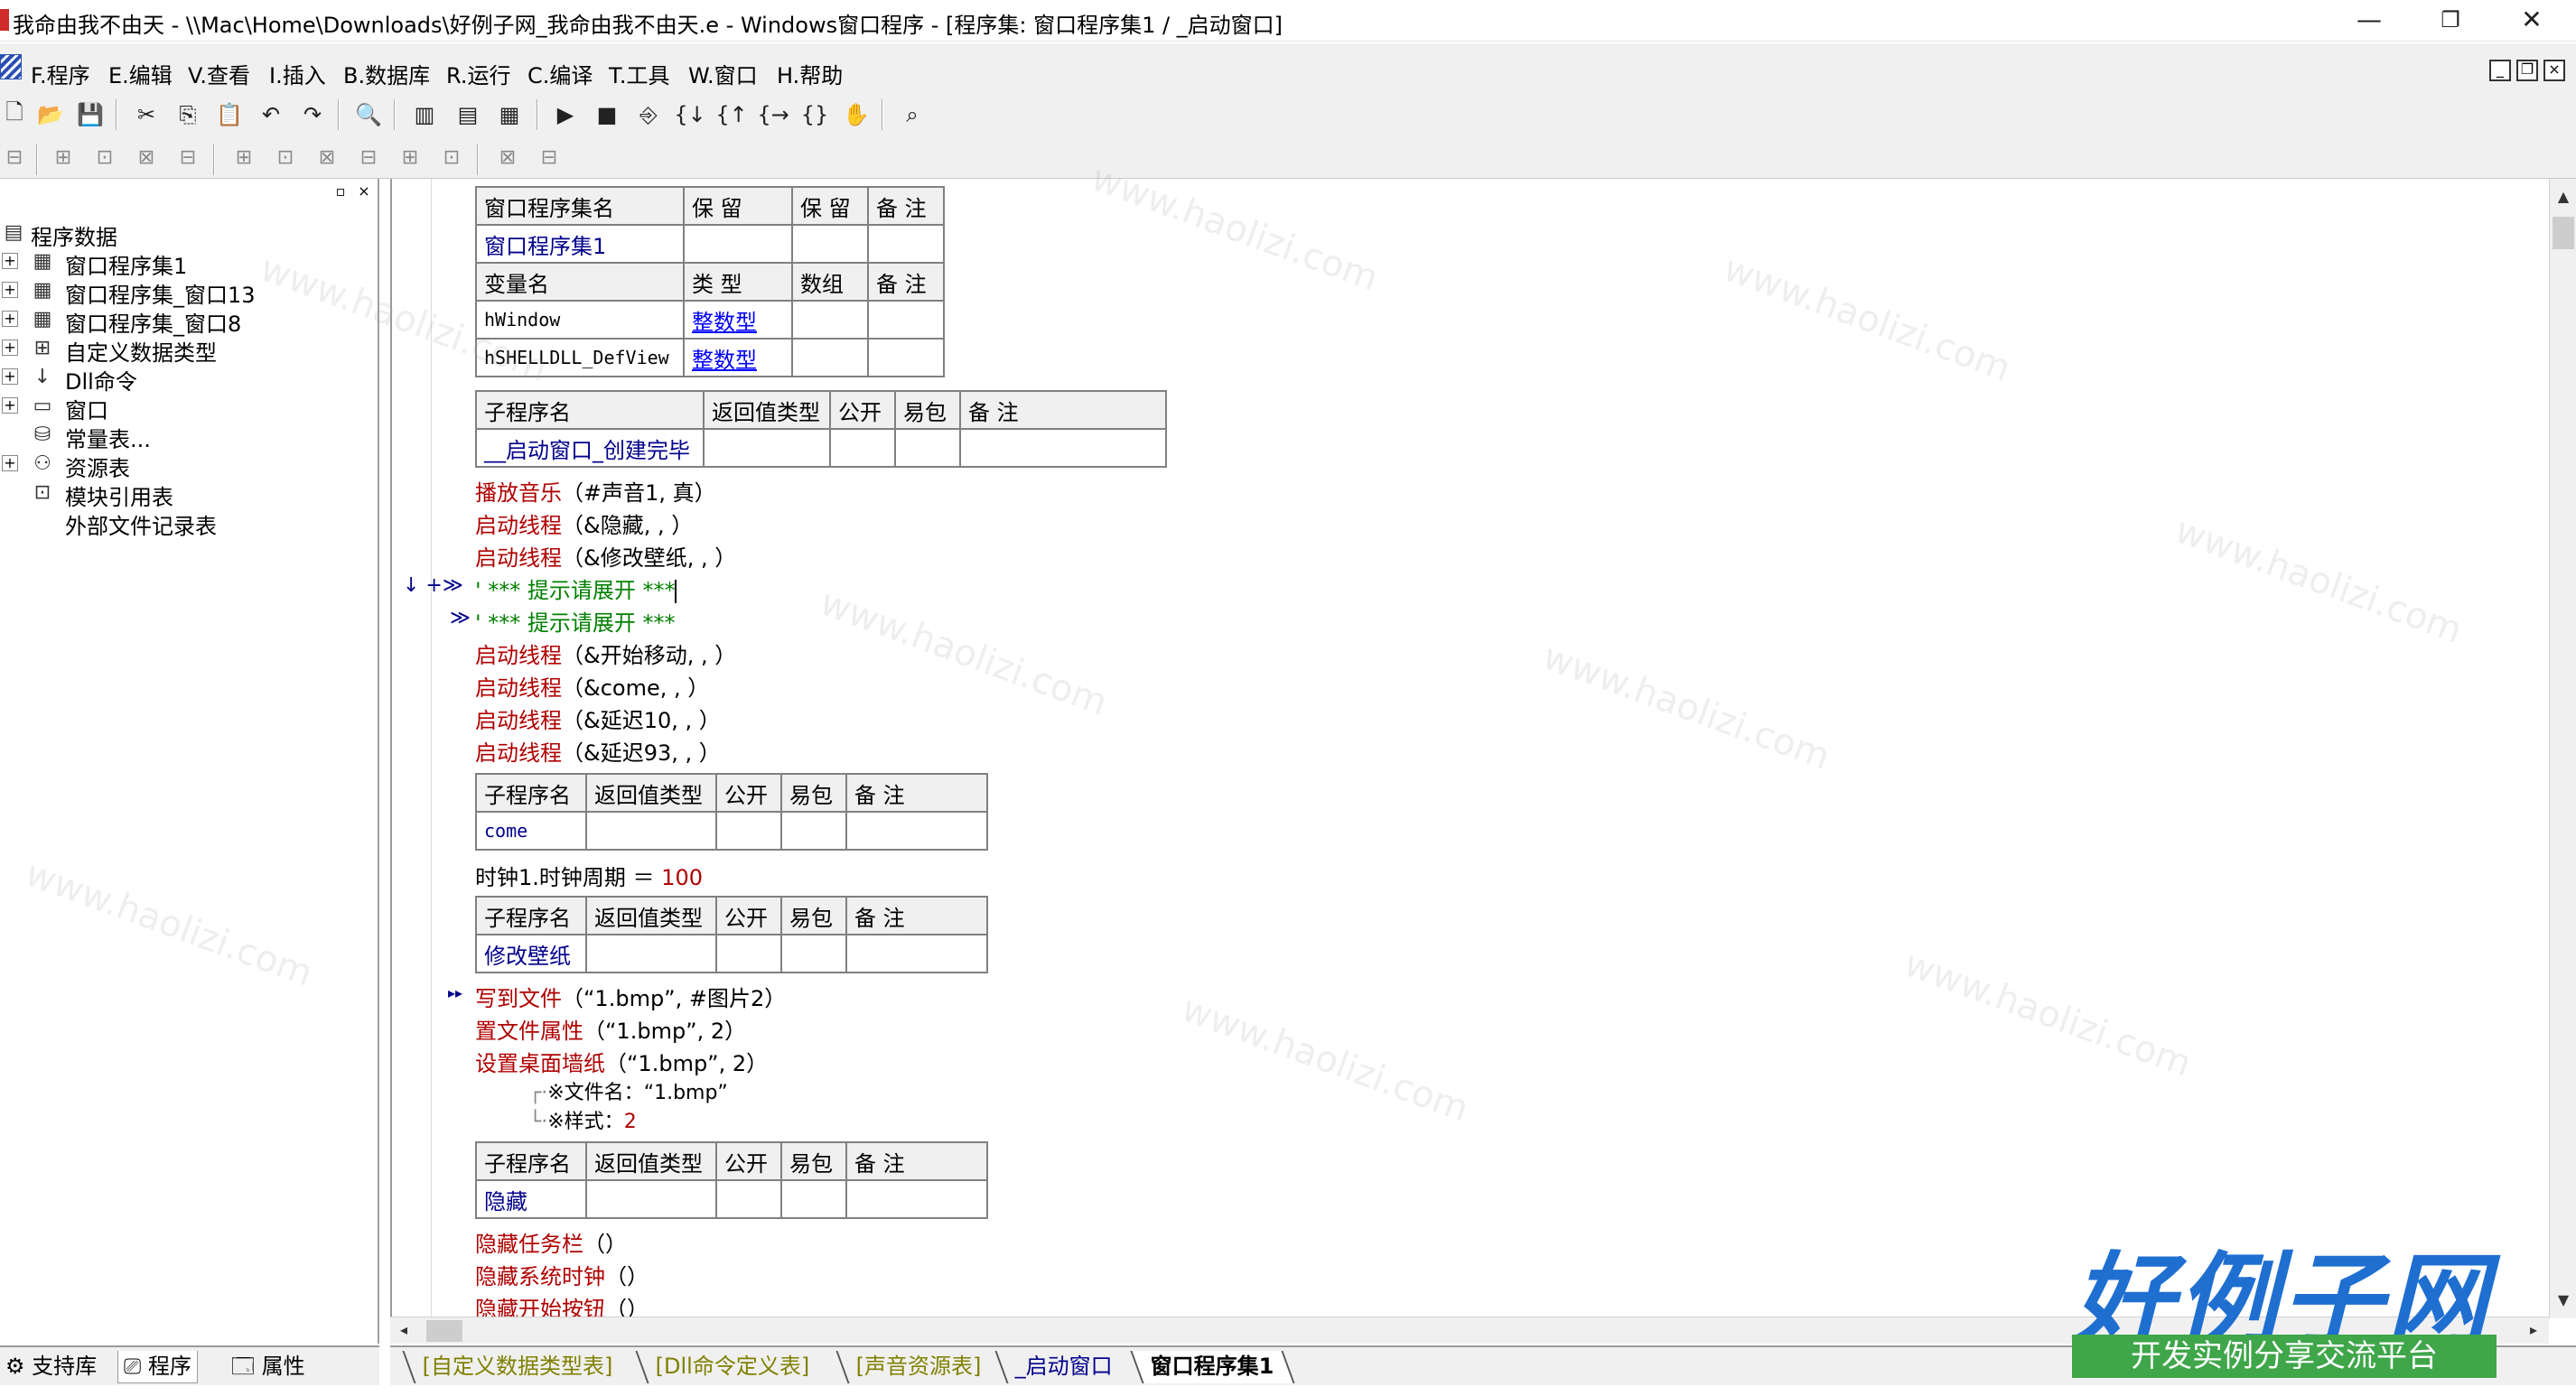 The image size is (2576, 1396). I want to click on code-line: 隐藏开始按钮（）, so click(562, 1304).